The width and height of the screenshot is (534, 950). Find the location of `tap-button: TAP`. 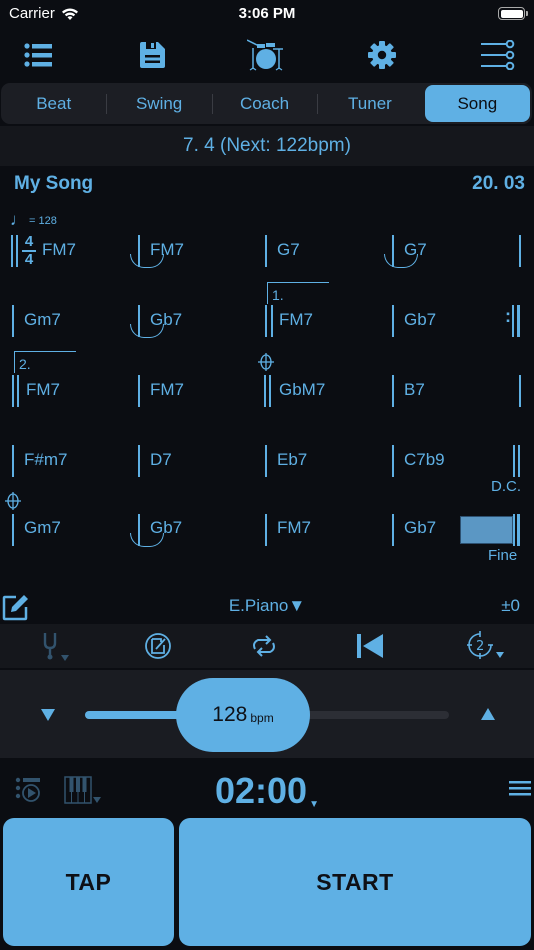

tap-button: TAP is located at coordinates (88, 882).